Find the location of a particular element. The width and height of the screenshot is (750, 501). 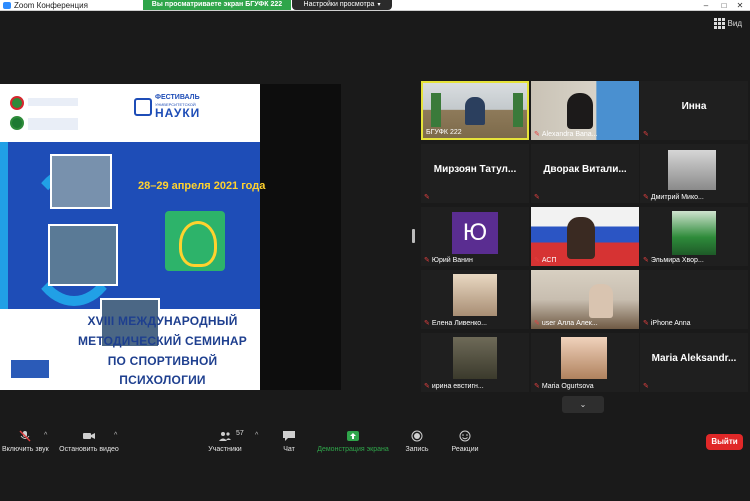

participants-count: 57 is located at coordinates (240, 433).